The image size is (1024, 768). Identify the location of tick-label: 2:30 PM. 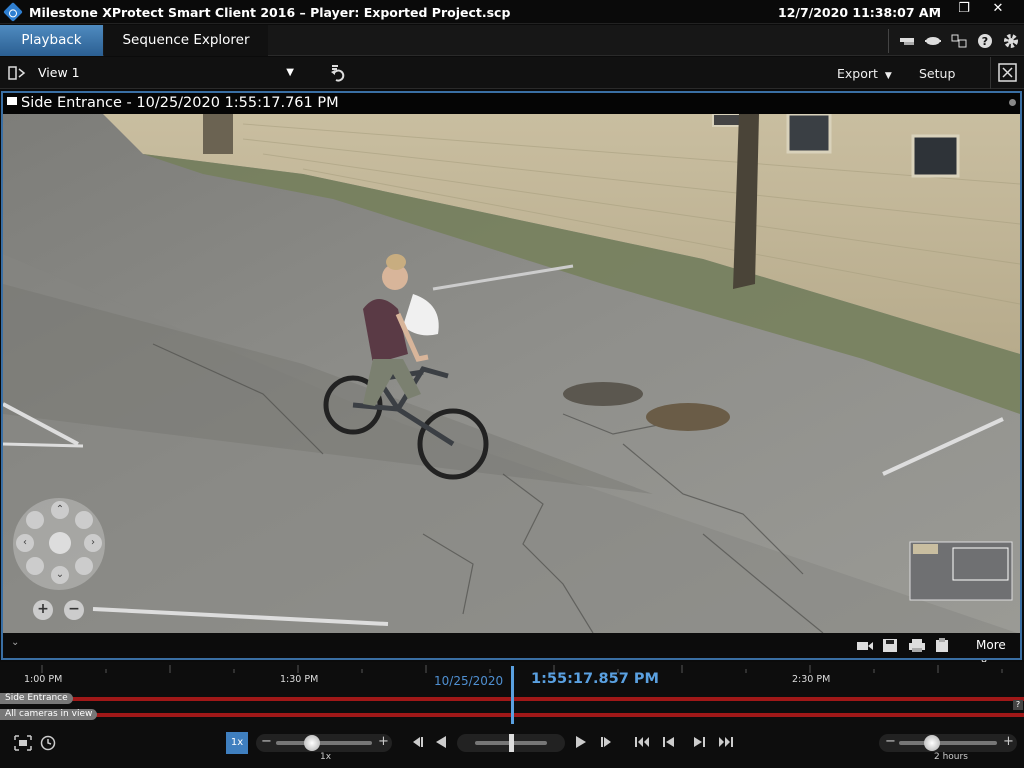
(811, 679).